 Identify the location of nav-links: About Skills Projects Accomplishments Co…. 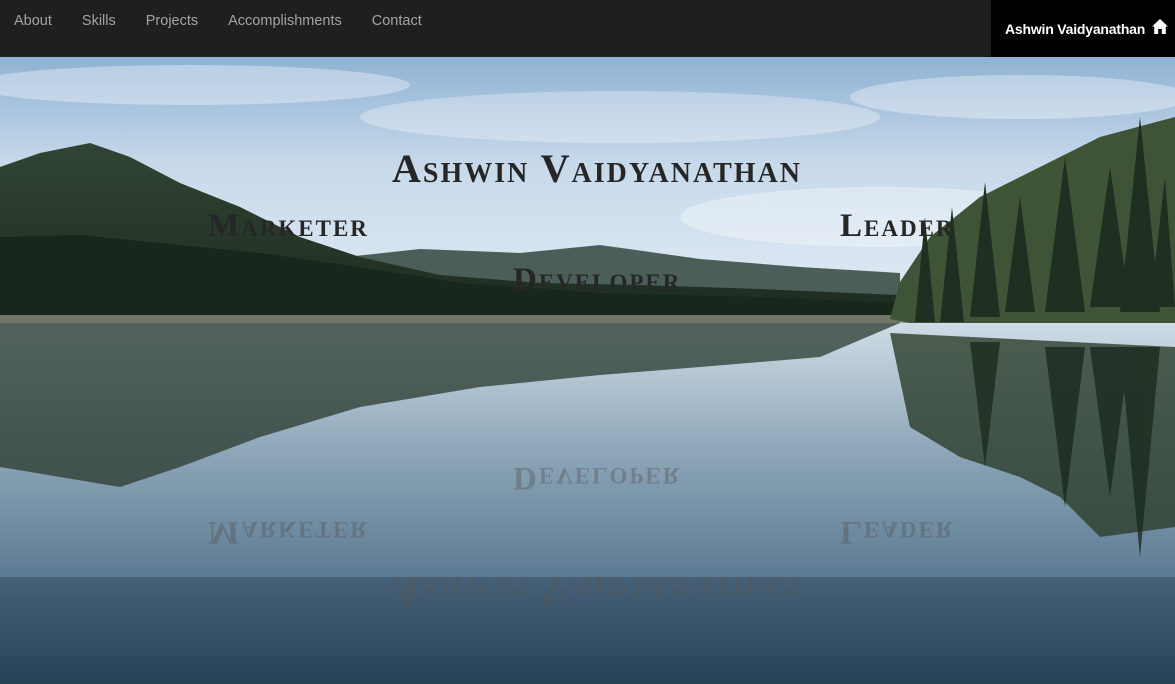
(218, 28).